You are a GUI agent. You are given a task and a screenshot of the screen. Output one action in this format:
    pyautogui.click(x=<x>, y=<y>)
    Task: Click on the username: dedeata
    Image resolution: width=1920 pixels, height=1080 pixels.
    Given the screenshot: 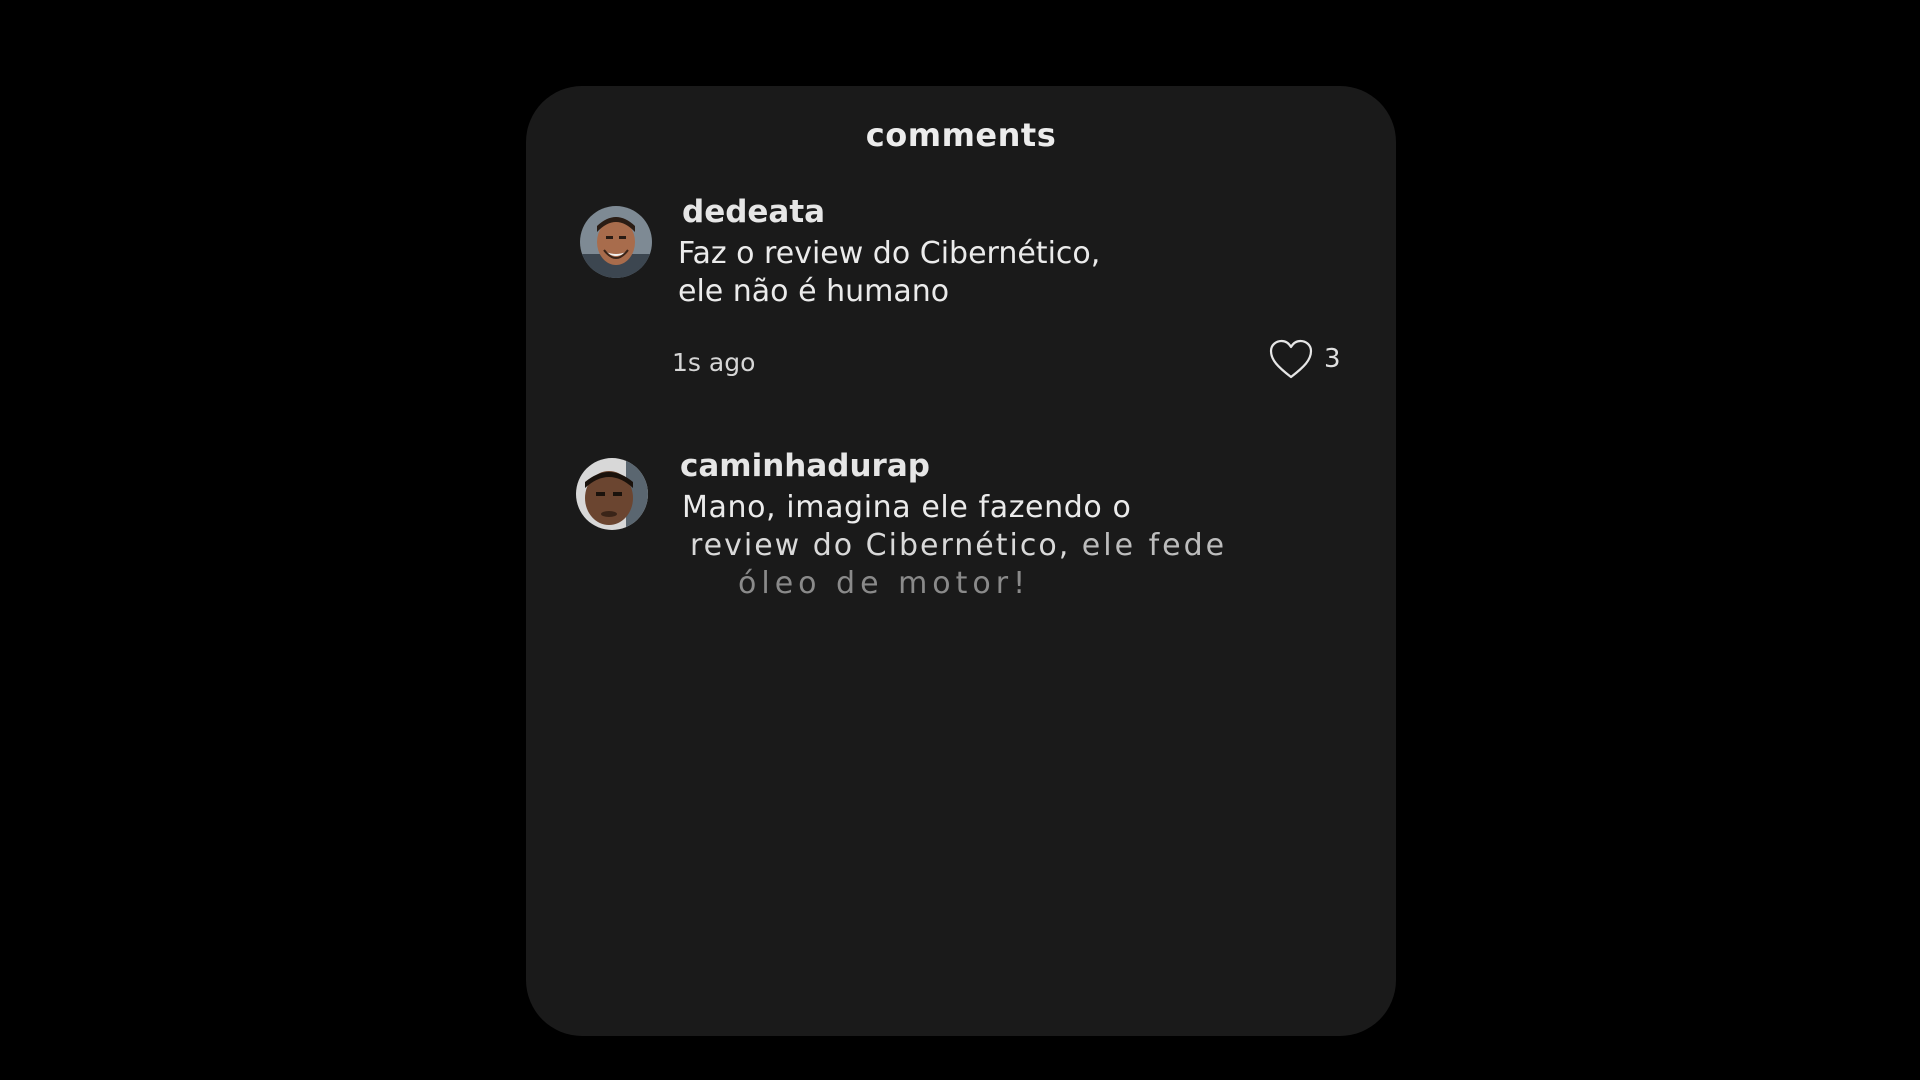 What is the action you would take?
    pyautogui.click(x=753, y=212)
    